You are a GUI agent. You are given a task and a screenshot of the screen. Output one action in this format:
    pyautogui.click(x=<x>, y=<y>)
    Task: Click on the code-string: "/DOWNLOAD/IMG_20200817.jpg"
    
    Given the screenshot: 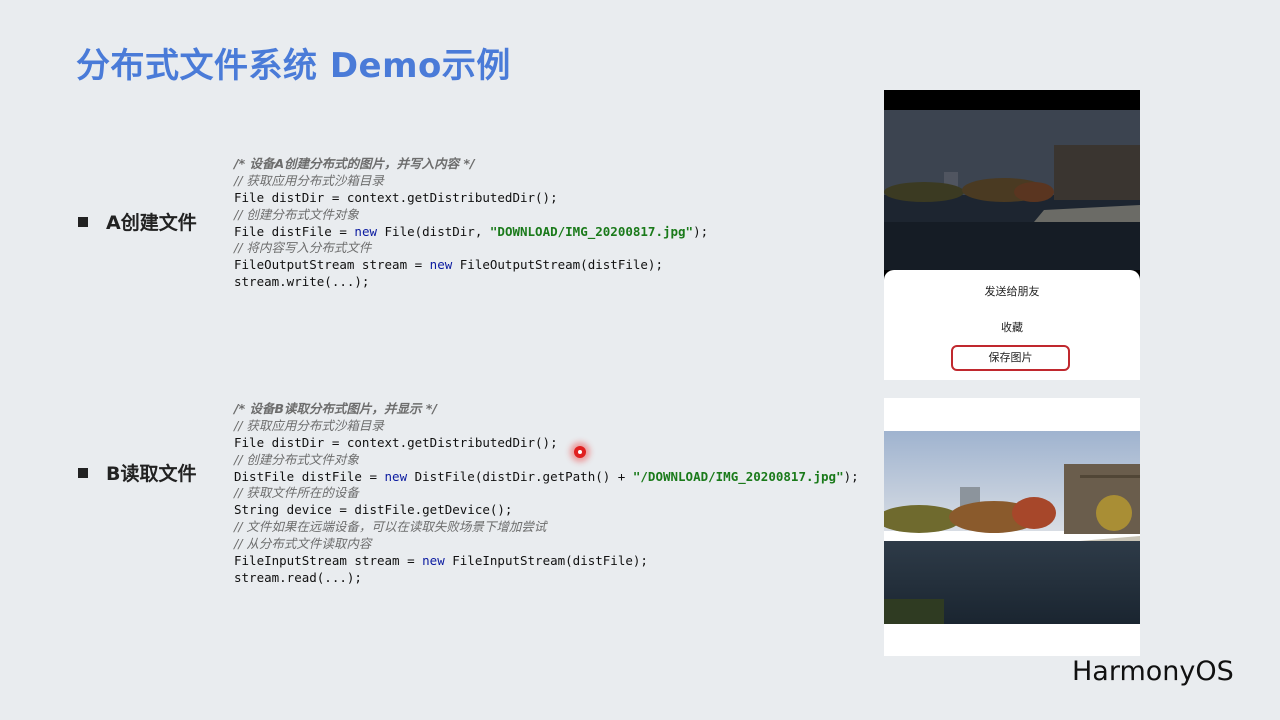 What is the action you would take?
    pyautogui.click(x=738, y=476)
    